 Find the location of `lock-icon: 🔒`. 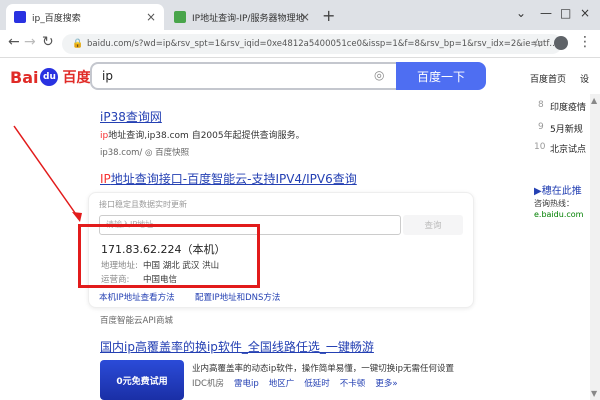

lock-icon: 🔒 is located at coordinates (78, 44).